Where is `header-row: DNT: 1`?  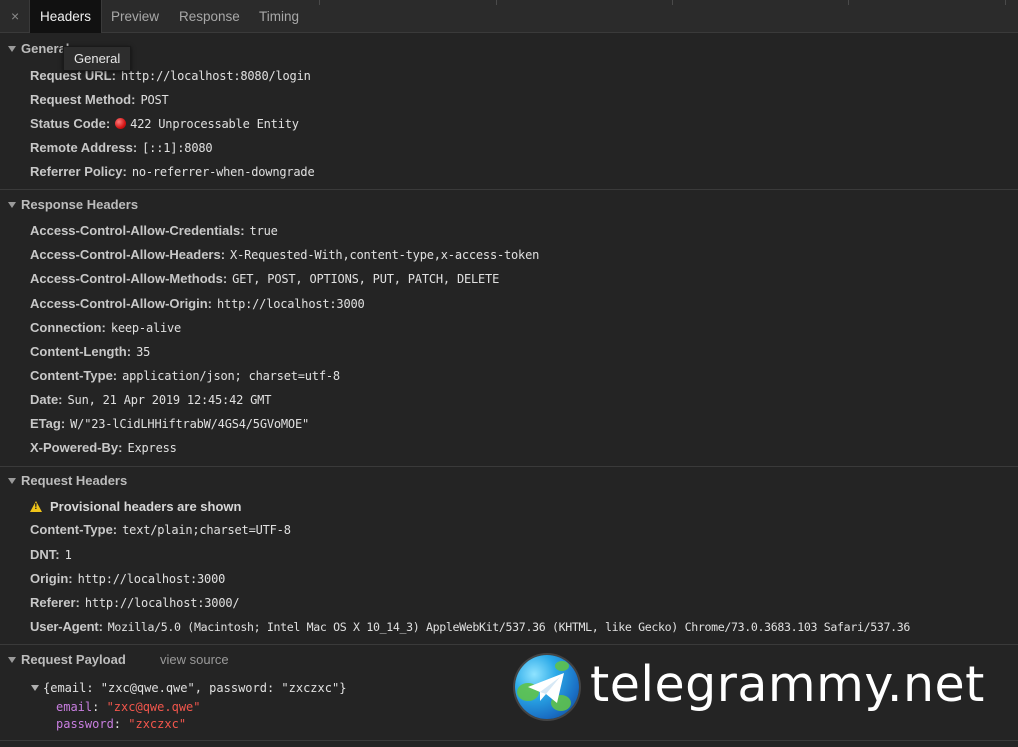 header-row: DNT: 1 is located at coordinates (51, 555).